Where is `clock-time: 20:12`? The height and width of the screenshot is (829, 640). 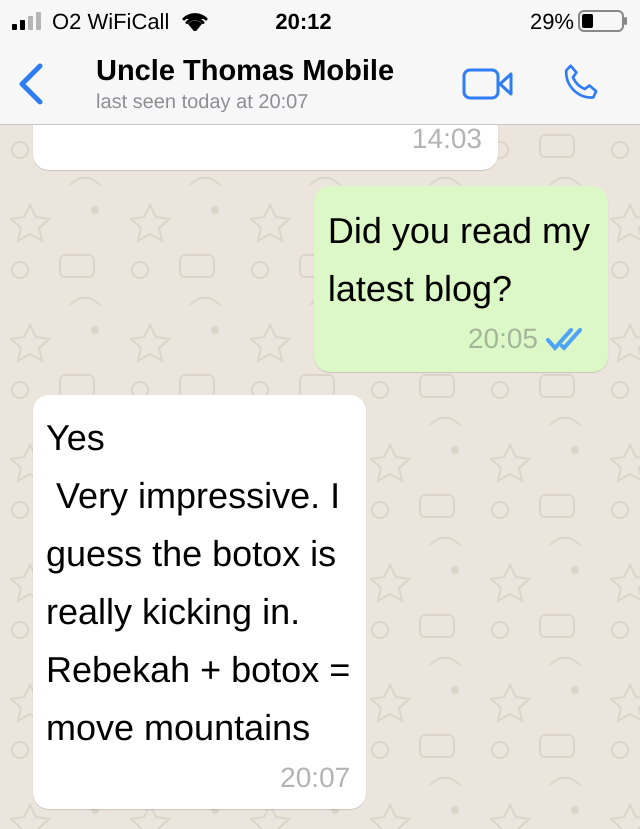 clock-time: 20:12 is located at coordinates (303, 22).